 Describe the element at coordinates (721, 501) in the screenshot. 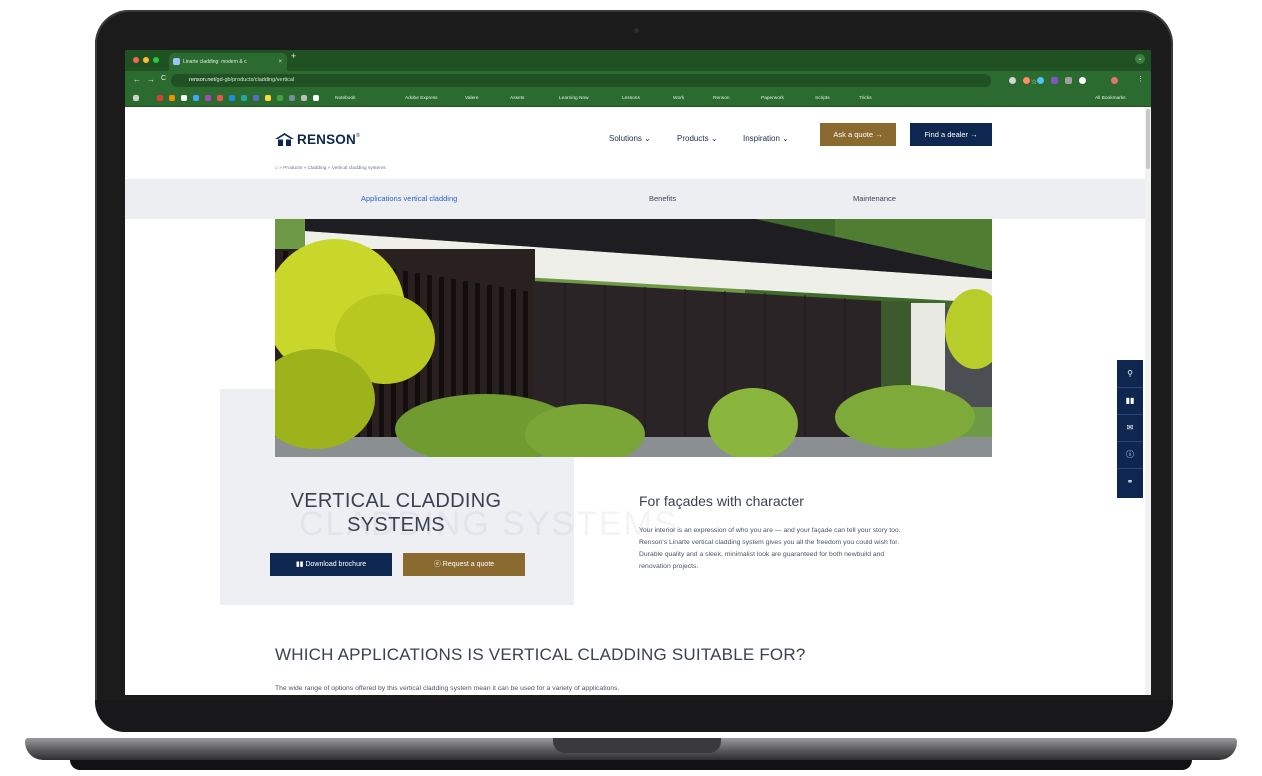

I see `intro-heading: For façades with character` at that location.